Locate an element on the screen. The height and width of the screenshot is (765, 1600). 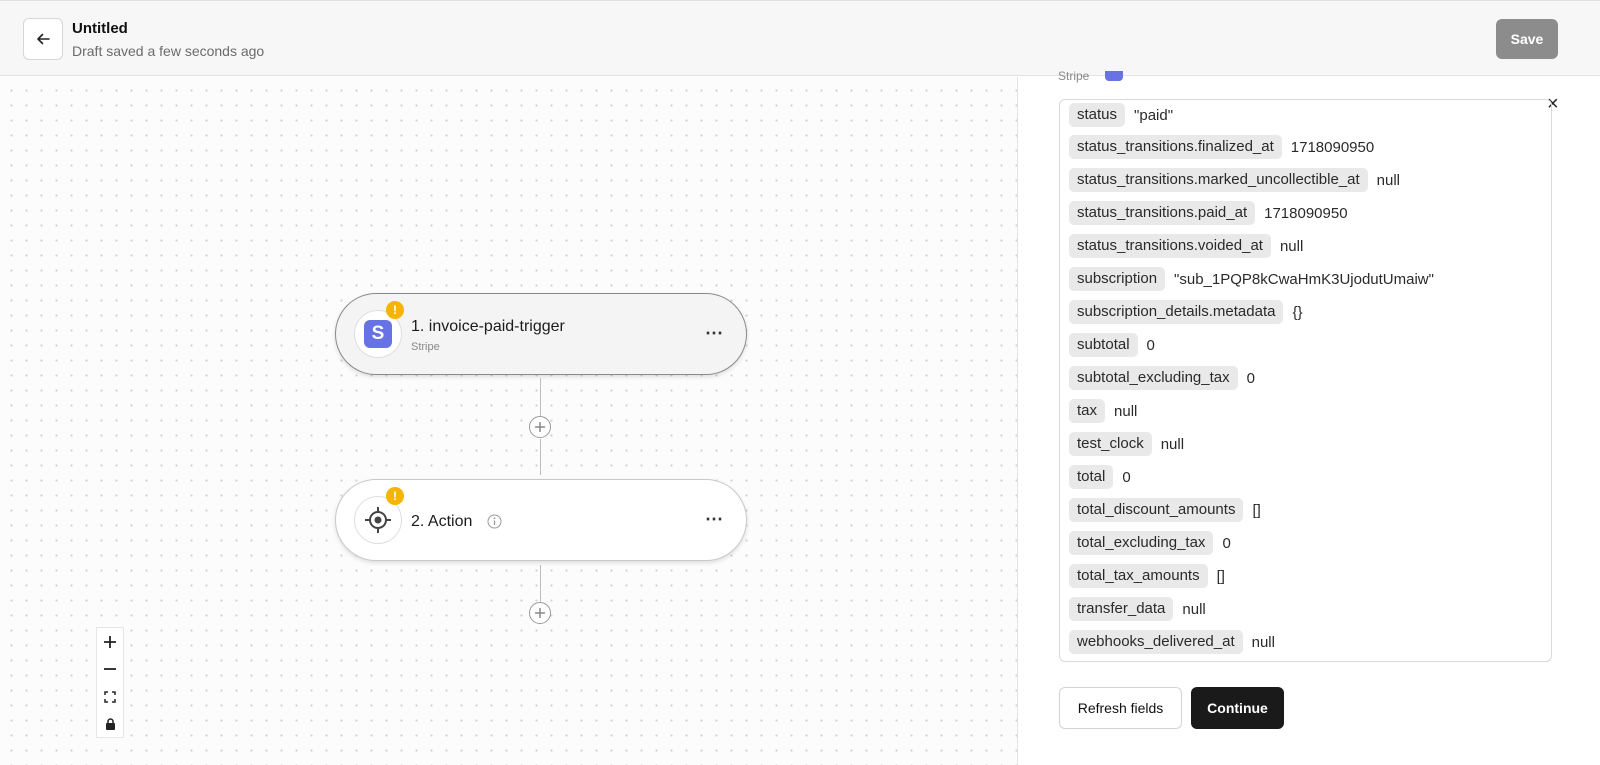
panel-app-name: Stripe is located at coordinates (1074, 76).